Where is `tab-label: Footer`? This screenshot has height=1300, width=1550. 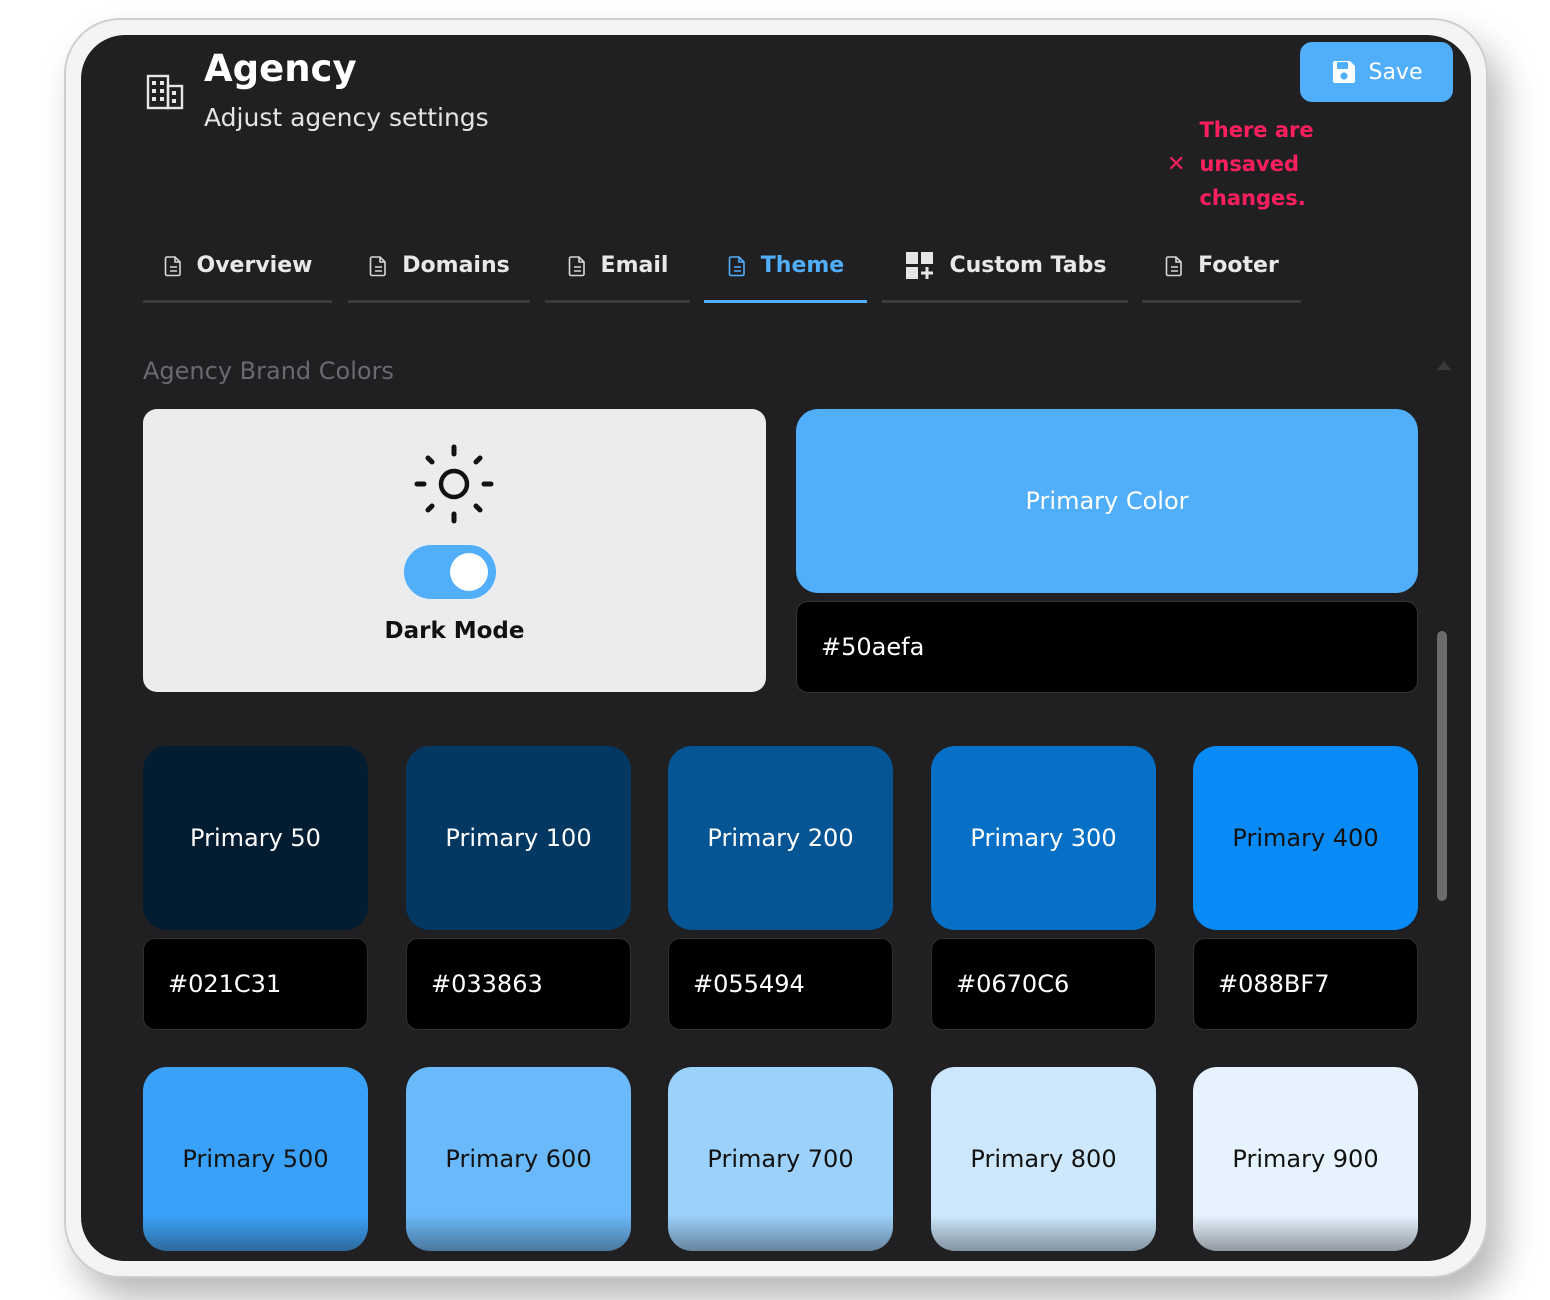 tab-label: Footer is located at coordinates (1238, 265).